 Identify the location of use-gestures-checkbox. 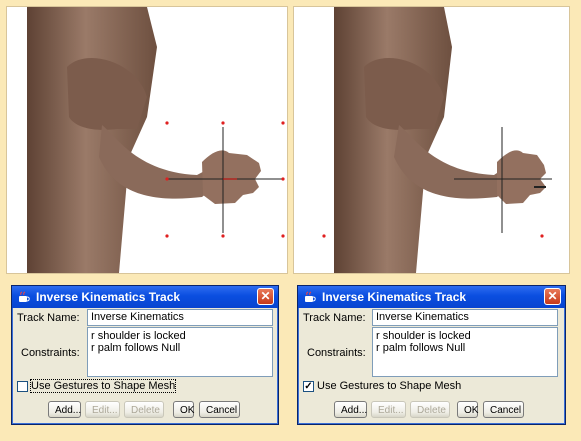
(22, 386).